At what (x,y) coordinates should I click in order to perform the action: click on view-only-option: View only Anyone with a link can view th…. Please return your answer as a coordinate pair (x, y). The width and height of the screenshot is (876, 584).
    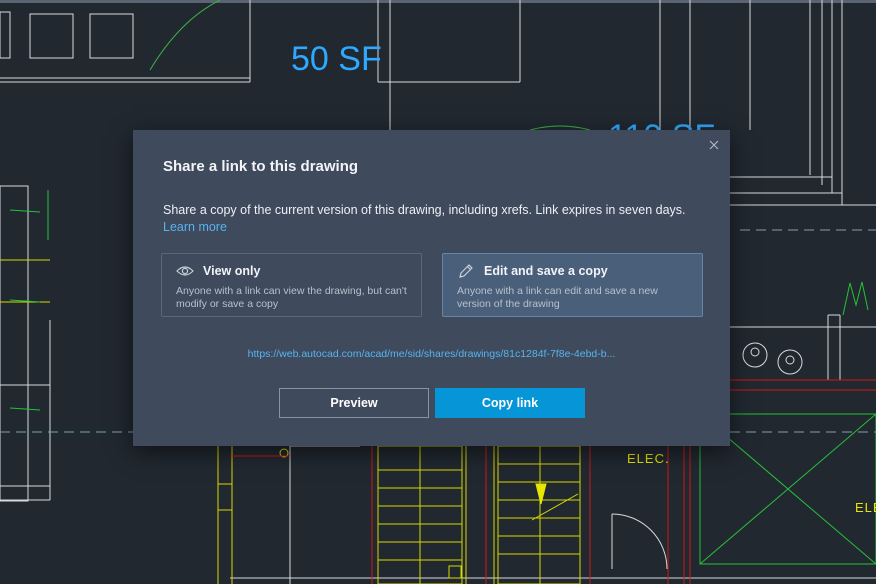
    Looking at the image, I should click on (291, 285).